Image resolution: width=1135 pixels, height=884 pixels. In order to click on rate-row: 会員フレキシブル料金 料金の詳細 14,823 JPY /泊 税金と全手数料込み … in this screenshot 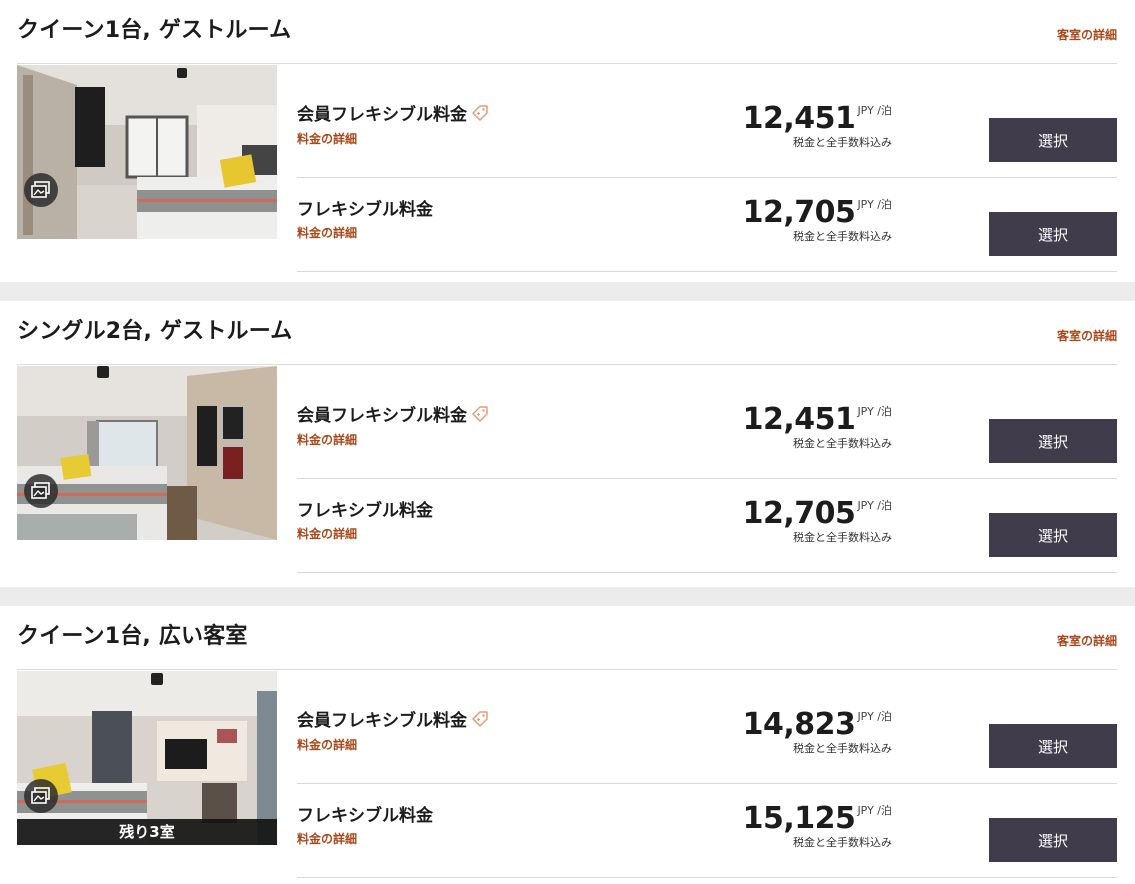, I will do `click(707, 727)`.